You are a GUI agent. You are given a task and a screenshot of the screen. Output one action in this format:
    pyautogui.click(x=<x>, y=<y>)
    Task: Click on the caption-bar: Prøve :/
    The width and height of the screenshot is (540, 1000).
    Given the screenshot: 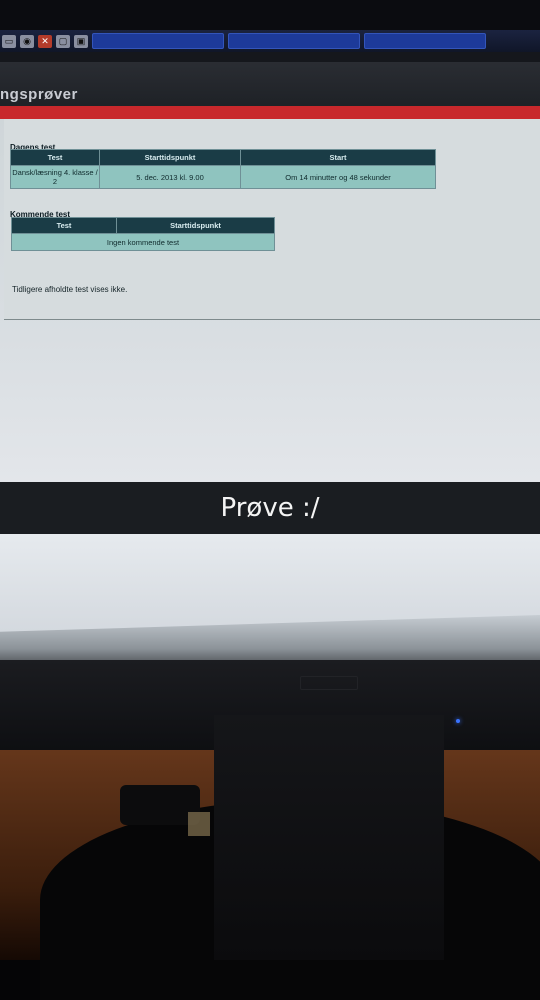 What is the action you would take?
    pyautogui.click(x=270, y=508)
    